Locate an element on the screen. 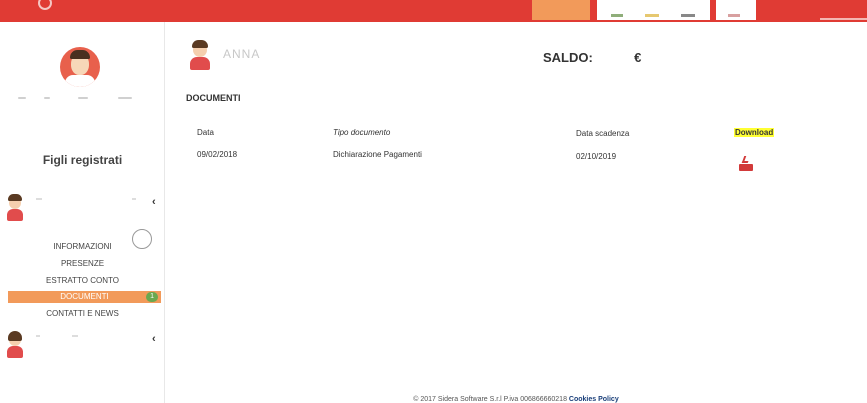 This screenshot has height=403, width=867. menu-icon is located at coordinates (688, 15).